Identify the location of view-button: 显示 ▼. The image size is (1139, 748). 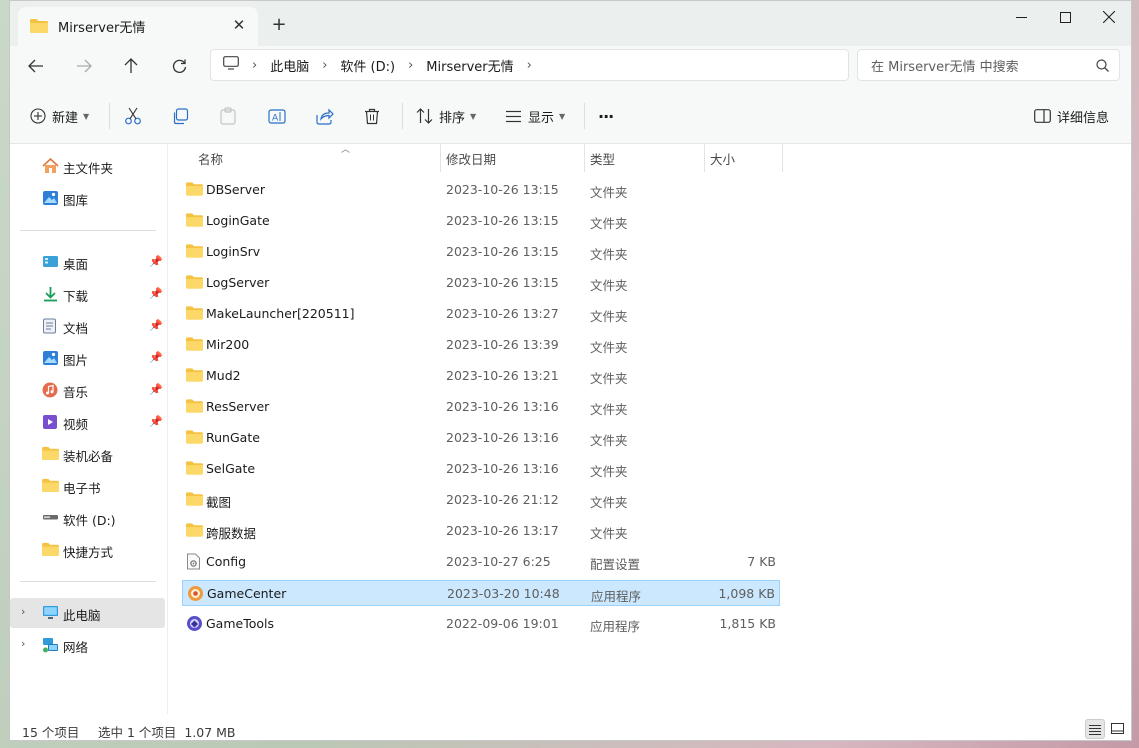
(535, 116).